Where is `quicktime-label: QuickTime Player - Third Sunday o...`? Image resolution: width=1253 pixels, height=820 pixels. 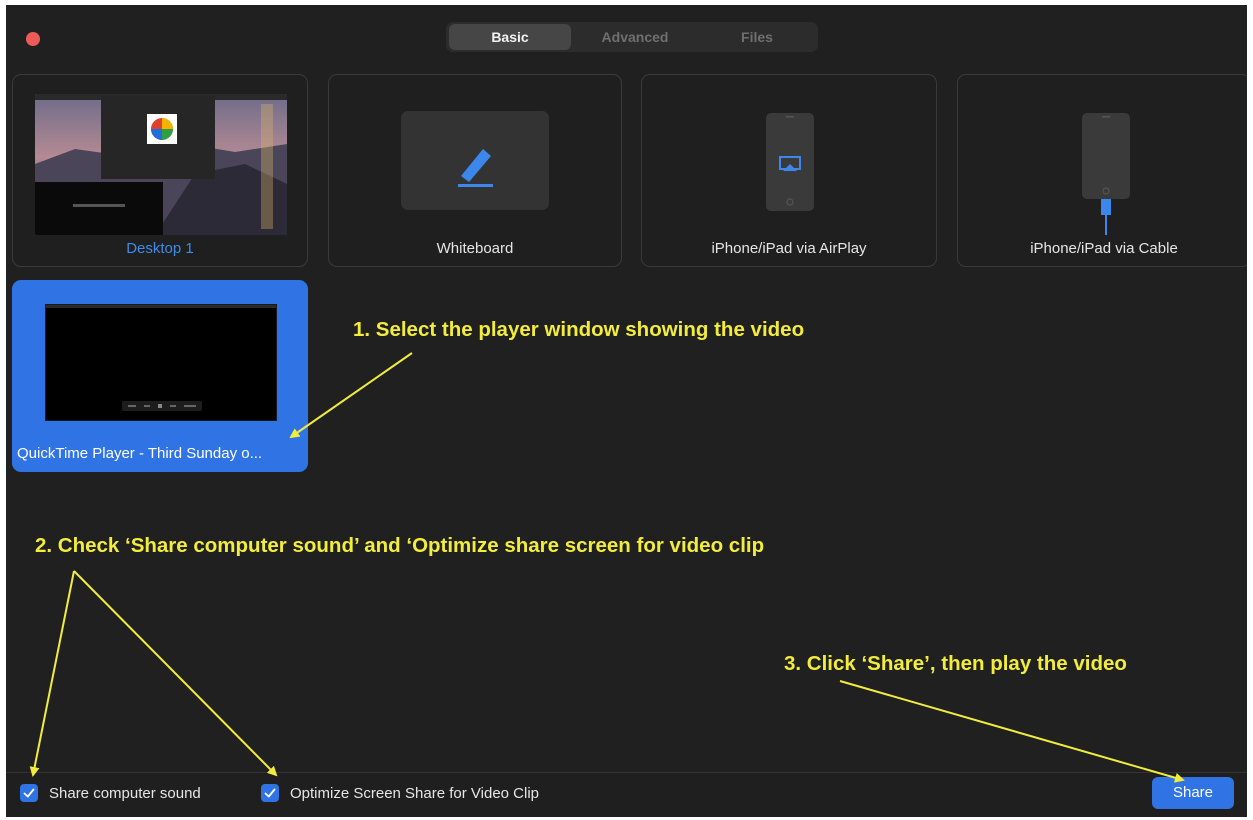 quicktime-label: QuickTime Player - Third Sunday o... is located at coordinates (140, 453).